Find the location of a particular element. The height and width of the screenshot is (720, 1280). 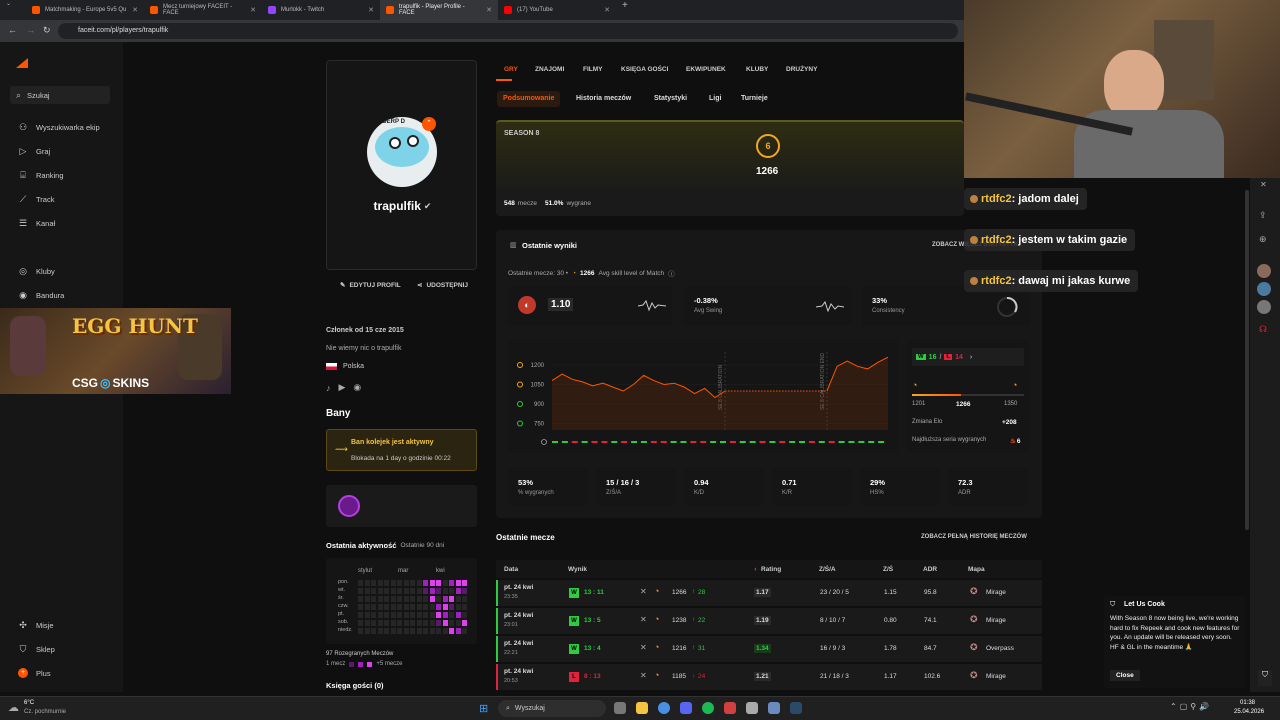

browser-tab-active: trapulfik - Player Profile - FACE ✕ is located at coordinates (439, 10).